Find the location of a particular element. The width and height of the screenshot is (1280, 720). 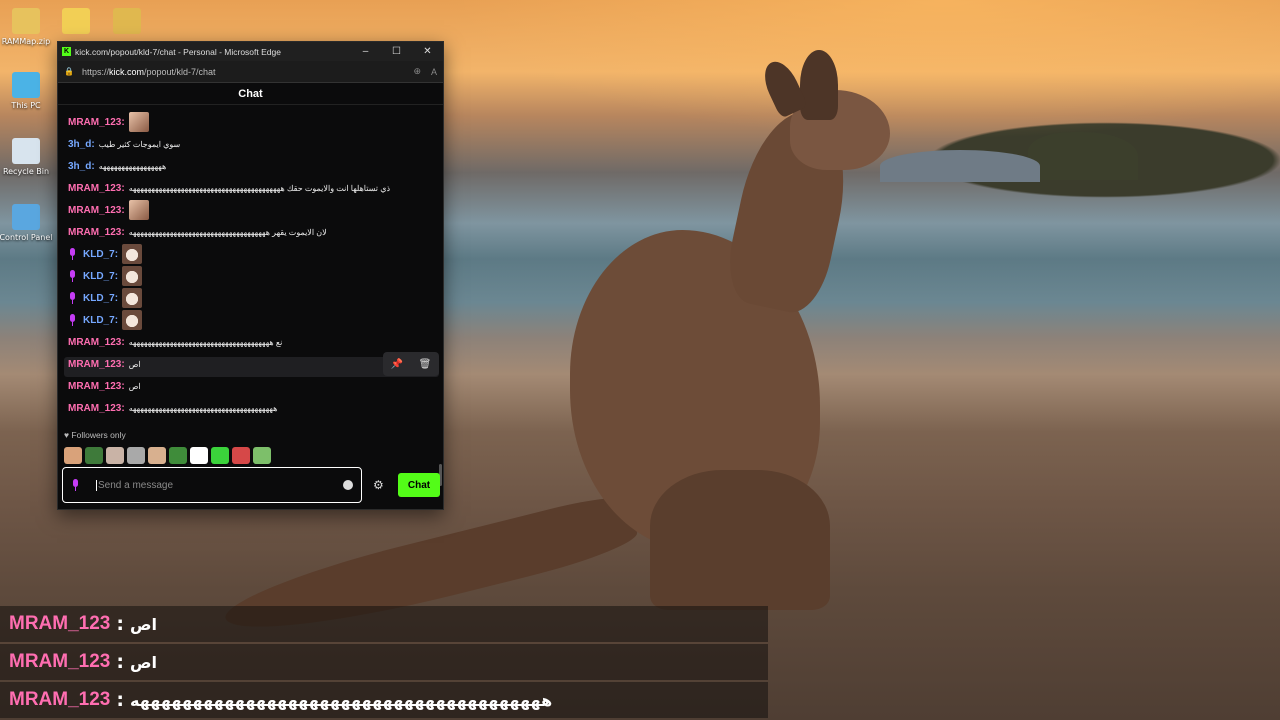

pin-icon: 📌 is located at coordinates (397, 364).